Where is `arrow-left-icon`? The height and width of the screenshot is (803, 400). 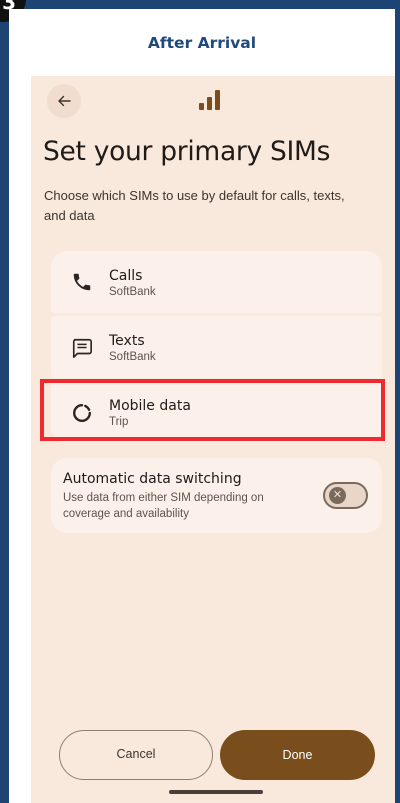 arrow-left-icon is located at coordinates (64, 101).